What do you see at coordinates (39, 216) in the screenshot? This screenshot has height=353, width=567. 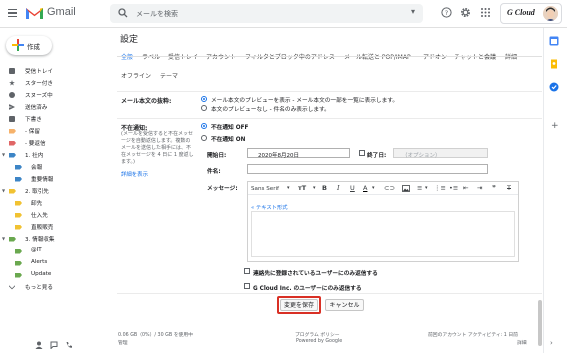 I see `sidebar-item-label: 仕入先` at bounding box center [39, 216].